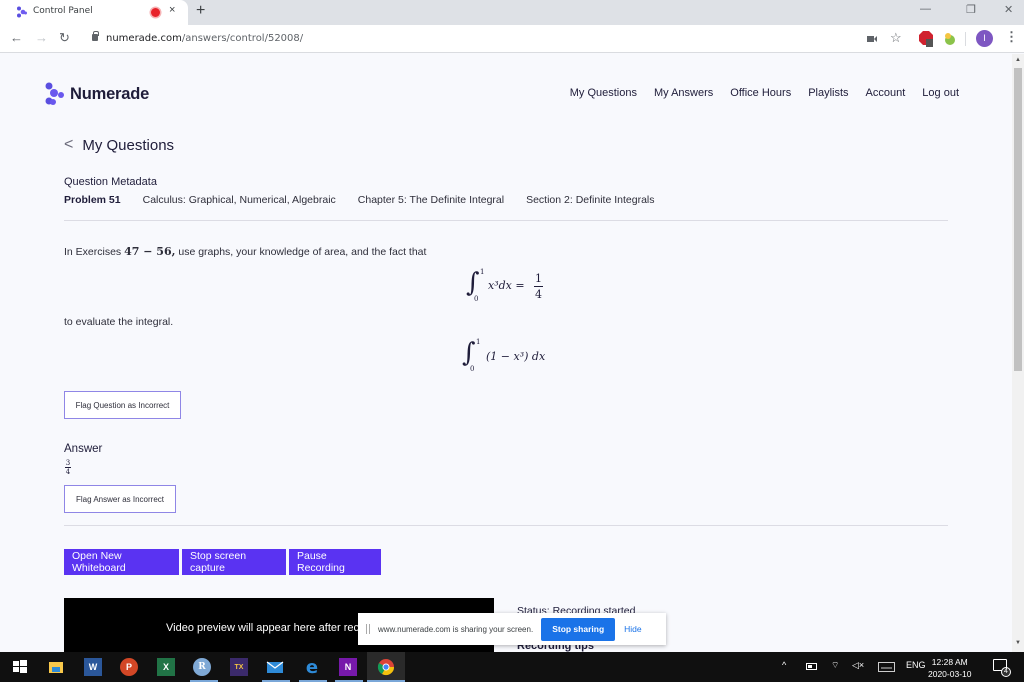 This screenshot has width=1024, height=682. Describe the element at coordinates (456, 629) in the screenshot. I see `share-message: www.numerade.com is sharing your screen.` at that location.